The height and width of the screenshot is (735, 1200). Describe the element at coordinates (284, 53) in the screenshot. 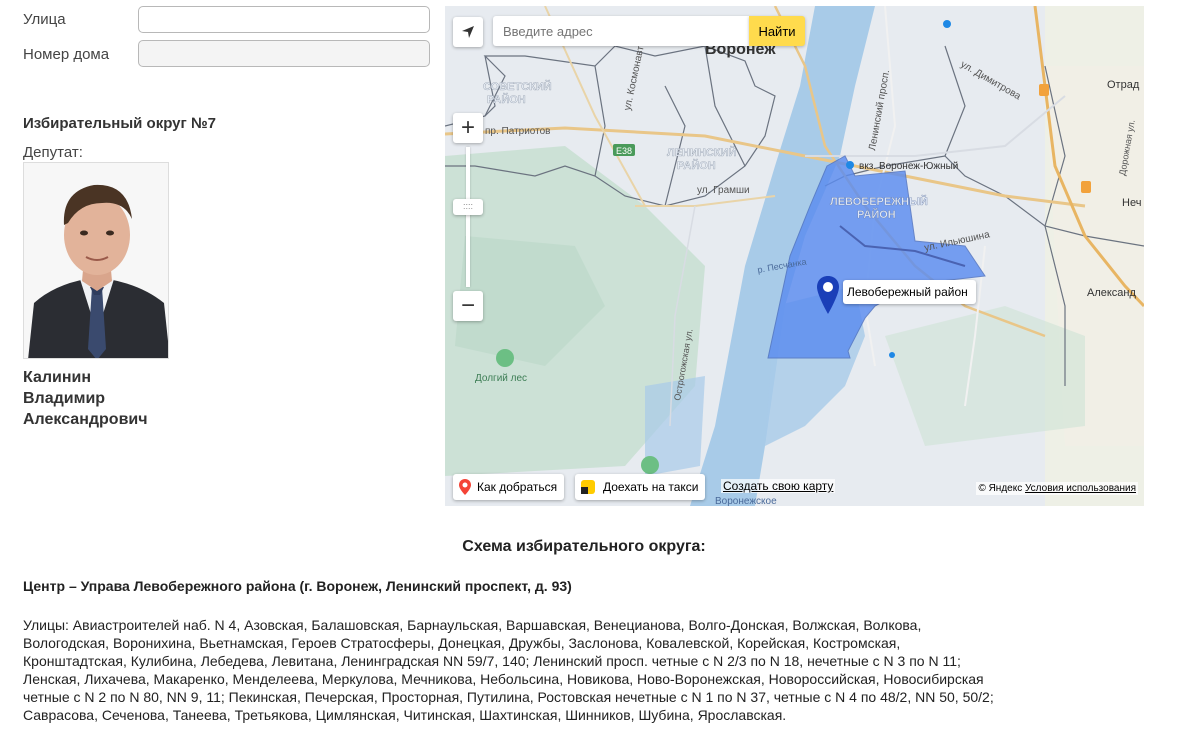

I see `house-number-input` at that location.